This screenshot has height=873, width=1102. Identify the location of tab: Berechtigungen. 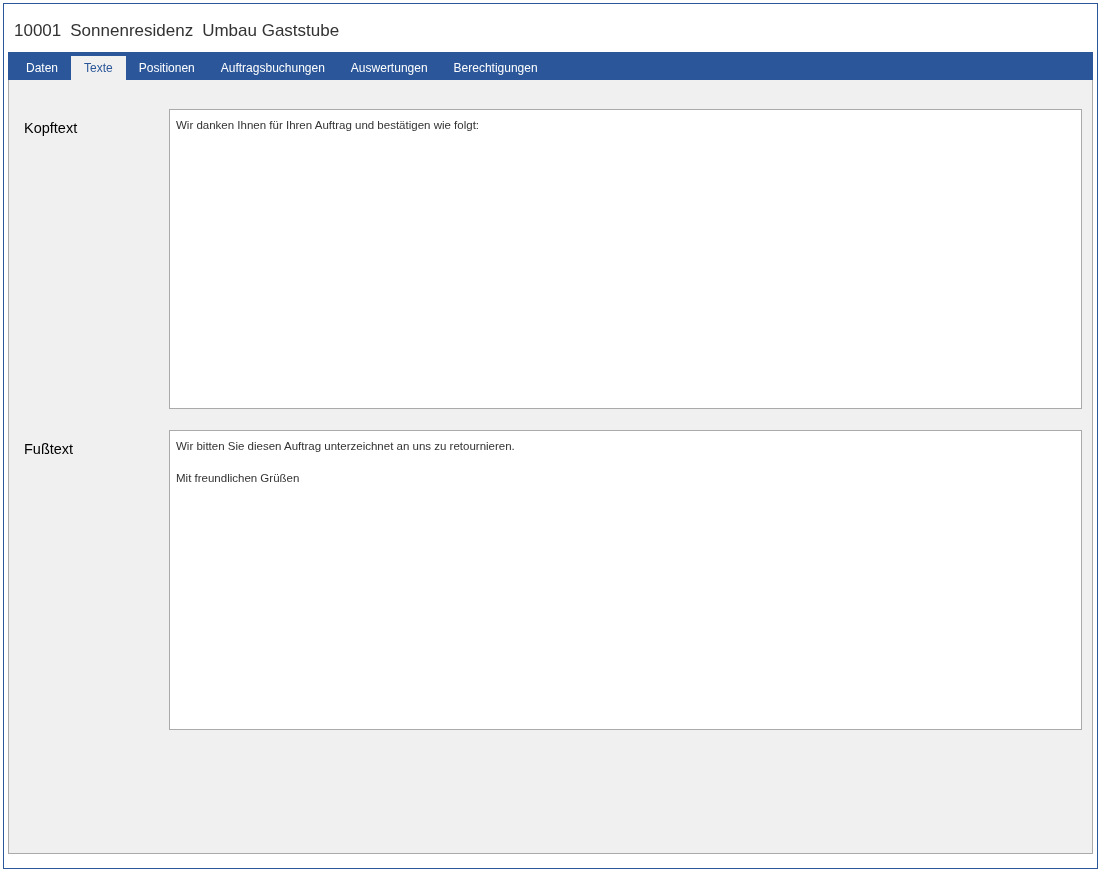
(495, 68).